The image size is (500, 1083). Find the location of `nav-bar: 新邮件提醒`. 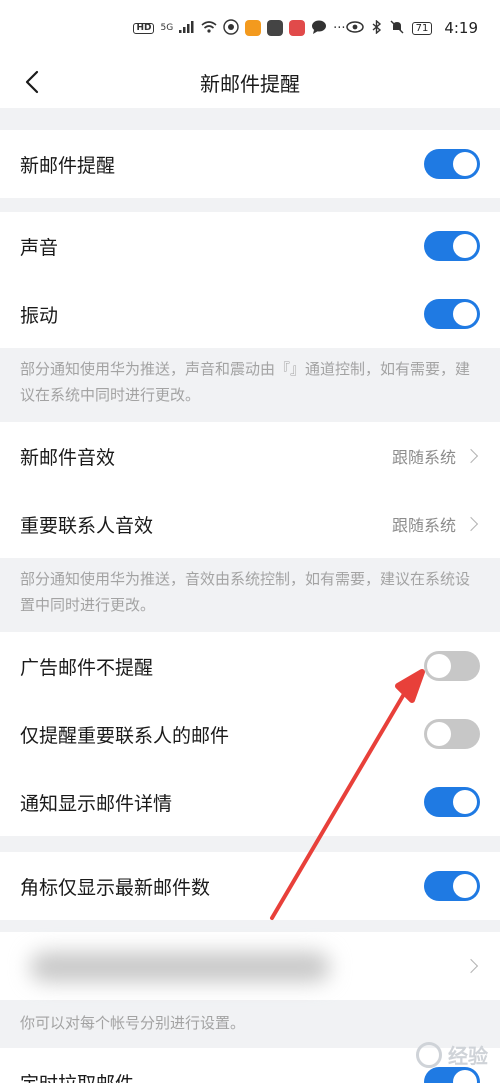

nav-bar: 新邮件提醒 is located at coordinates (250, 82).